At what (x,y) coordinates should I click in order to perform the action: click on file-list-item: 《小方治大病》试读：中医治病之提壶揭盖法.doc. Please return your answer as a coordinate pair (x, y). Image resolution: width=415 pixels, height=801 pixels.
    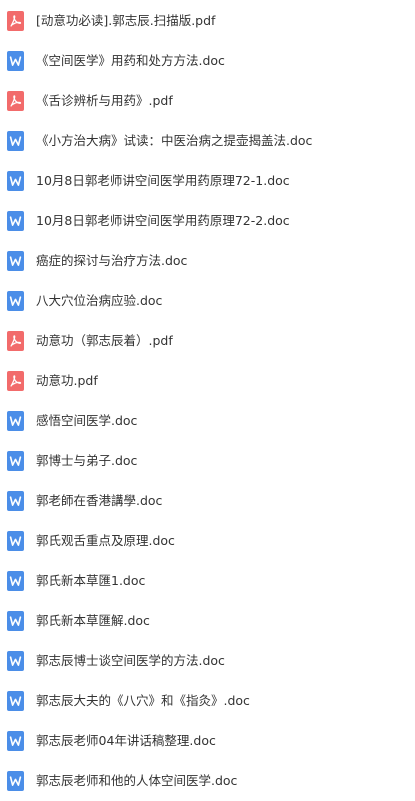
    Looking at the image, I should click on (207, 141).